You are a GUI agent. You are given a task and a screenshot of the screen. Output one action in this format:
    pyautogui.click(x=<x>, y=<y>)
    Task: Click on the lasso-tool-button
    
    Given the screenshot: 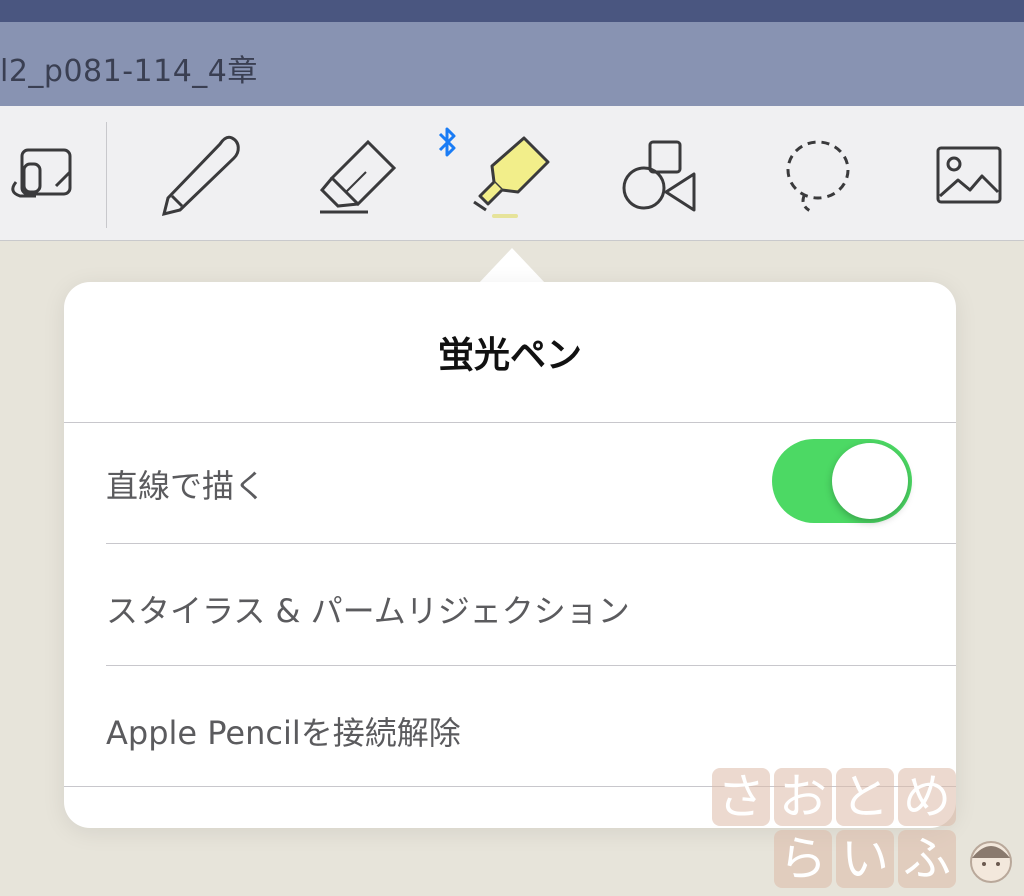 What is the action you would take?
    pyautogui.click(x=820, y=173)
    